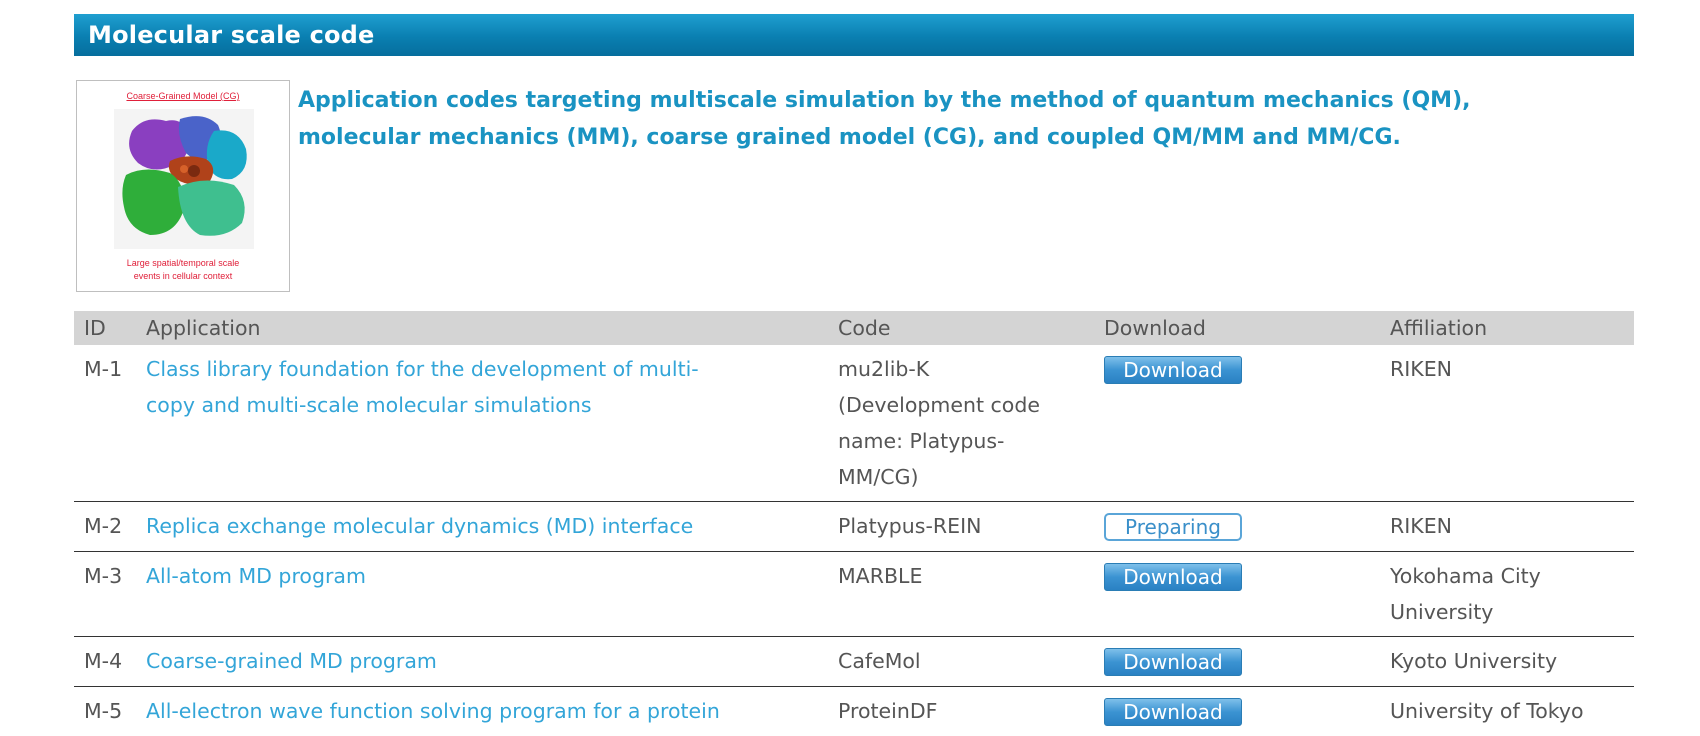  I want to click on row-id: M-1, so click(105, 423).